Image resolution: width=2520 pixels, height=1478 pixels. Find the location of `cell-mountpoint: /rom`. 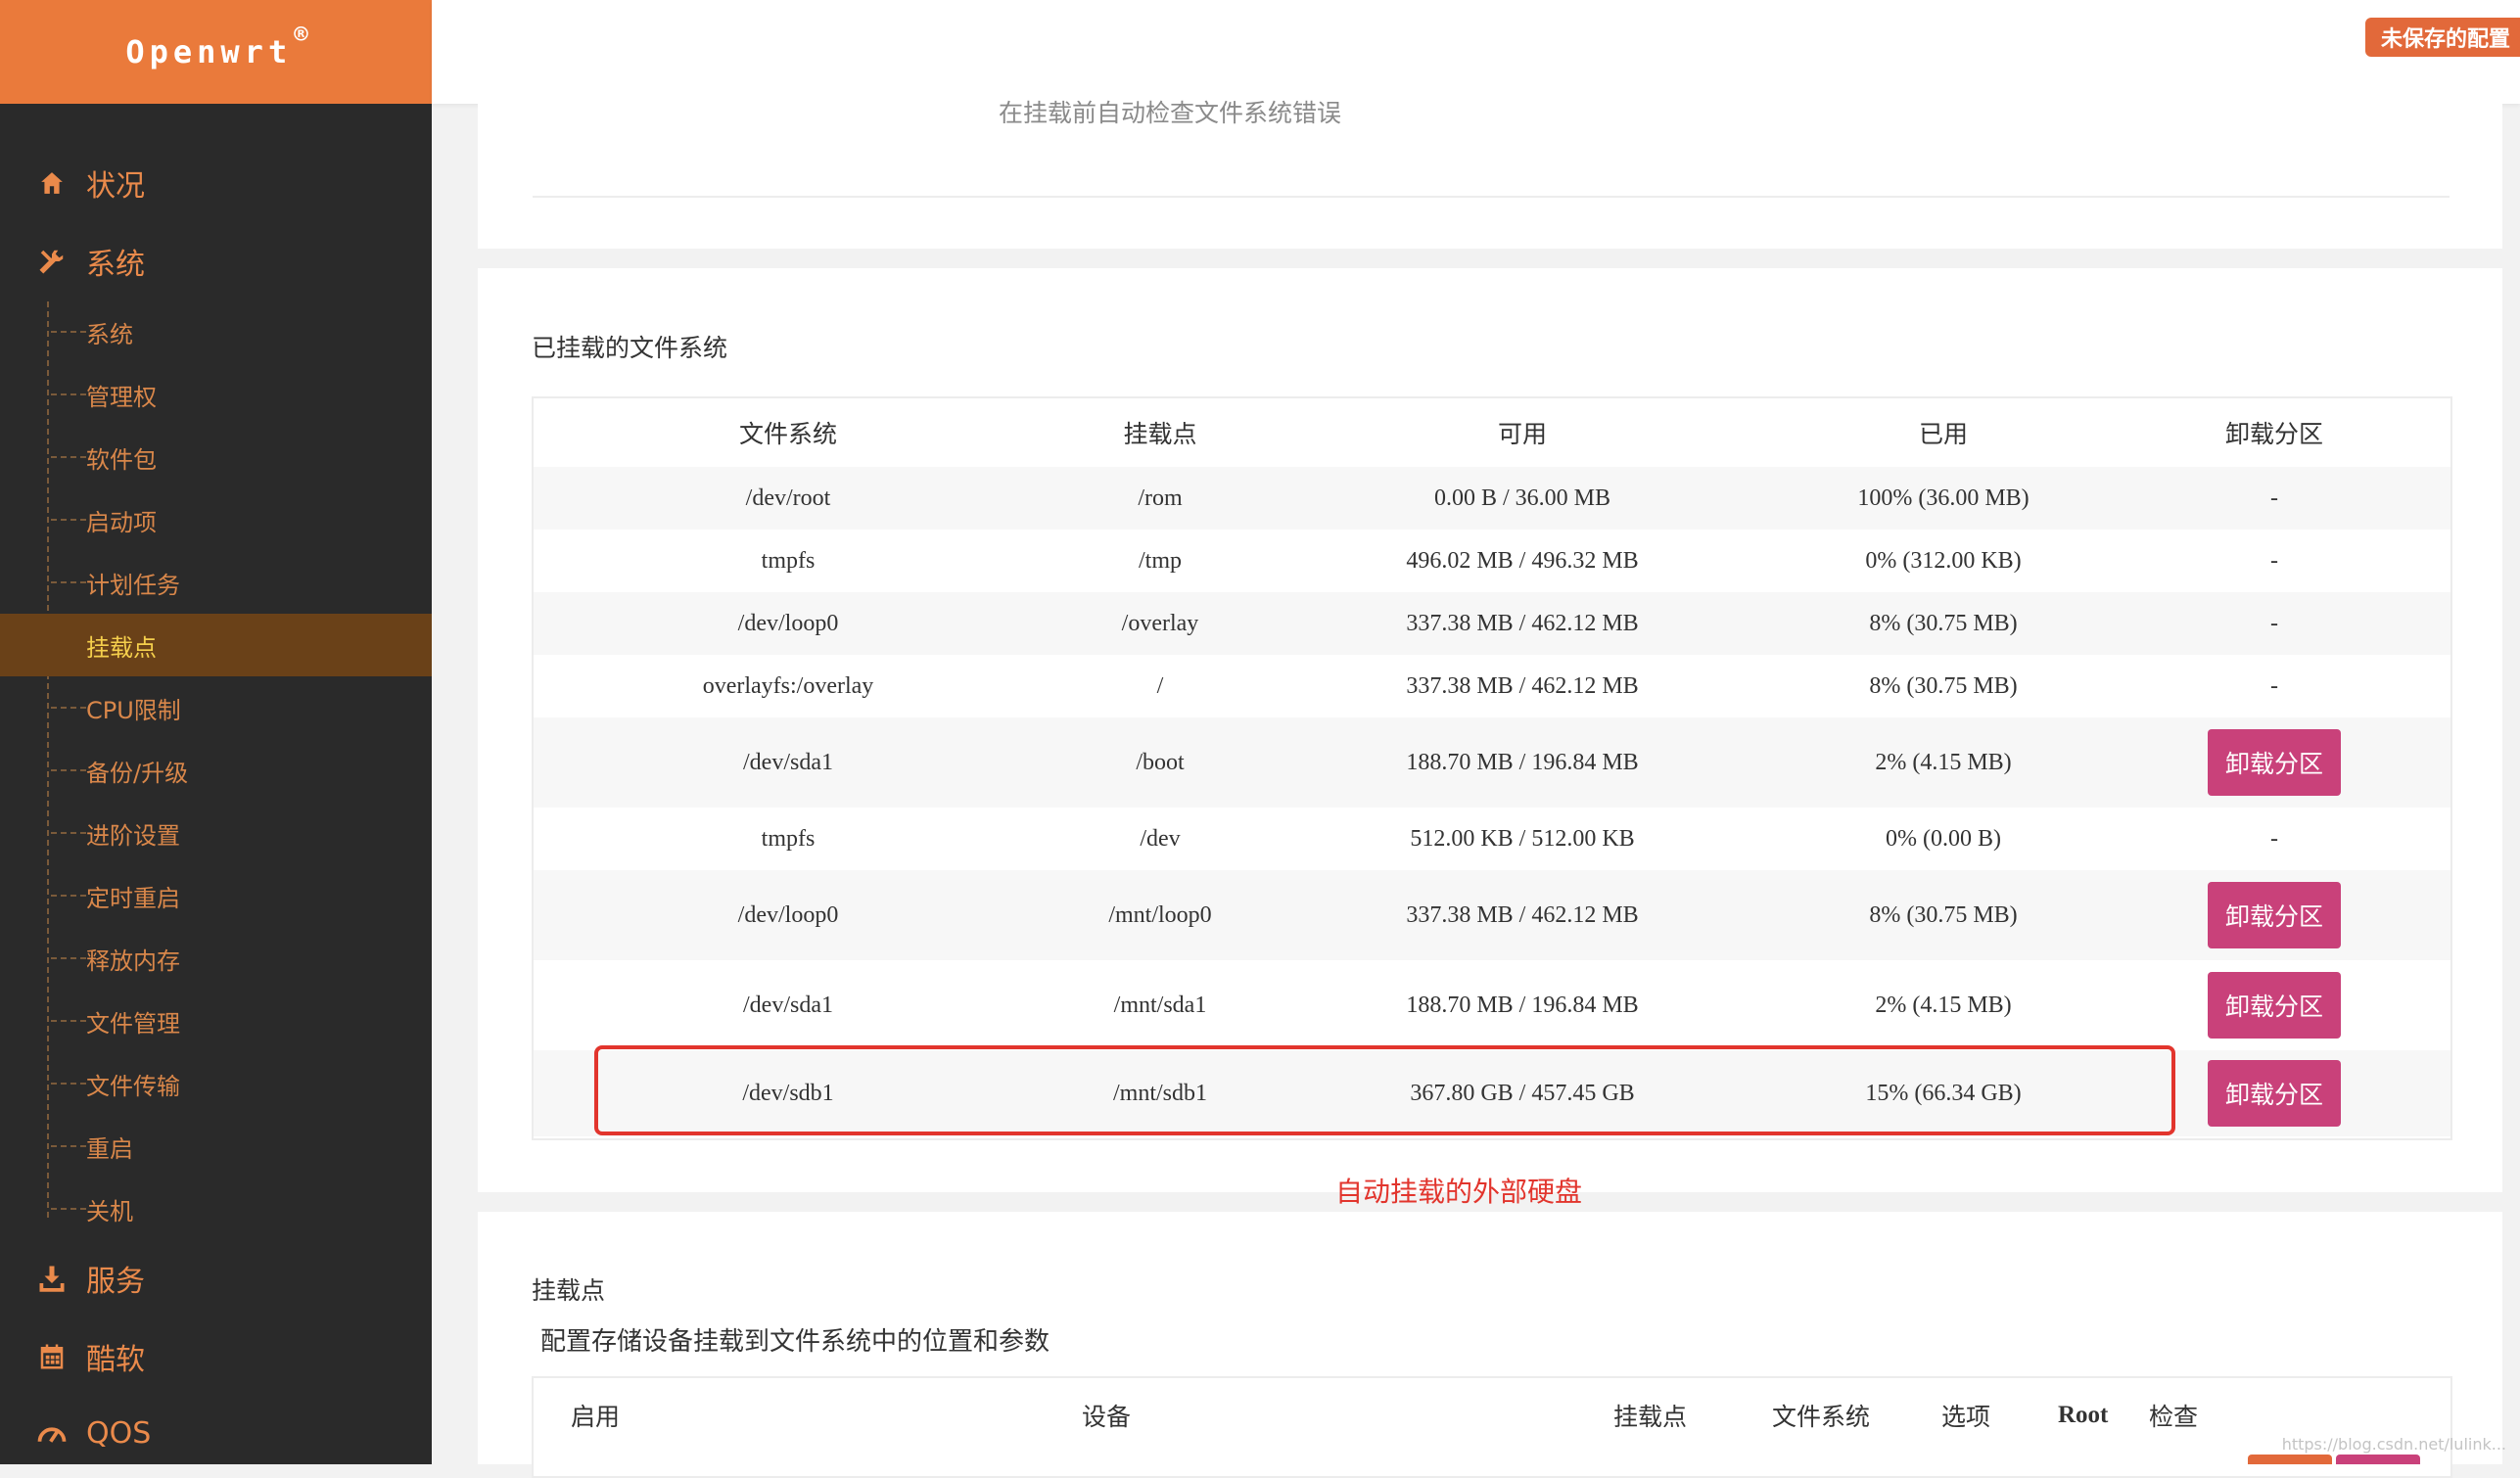

cell-mountpoint: /rom is located at coordinates (1160, 498).